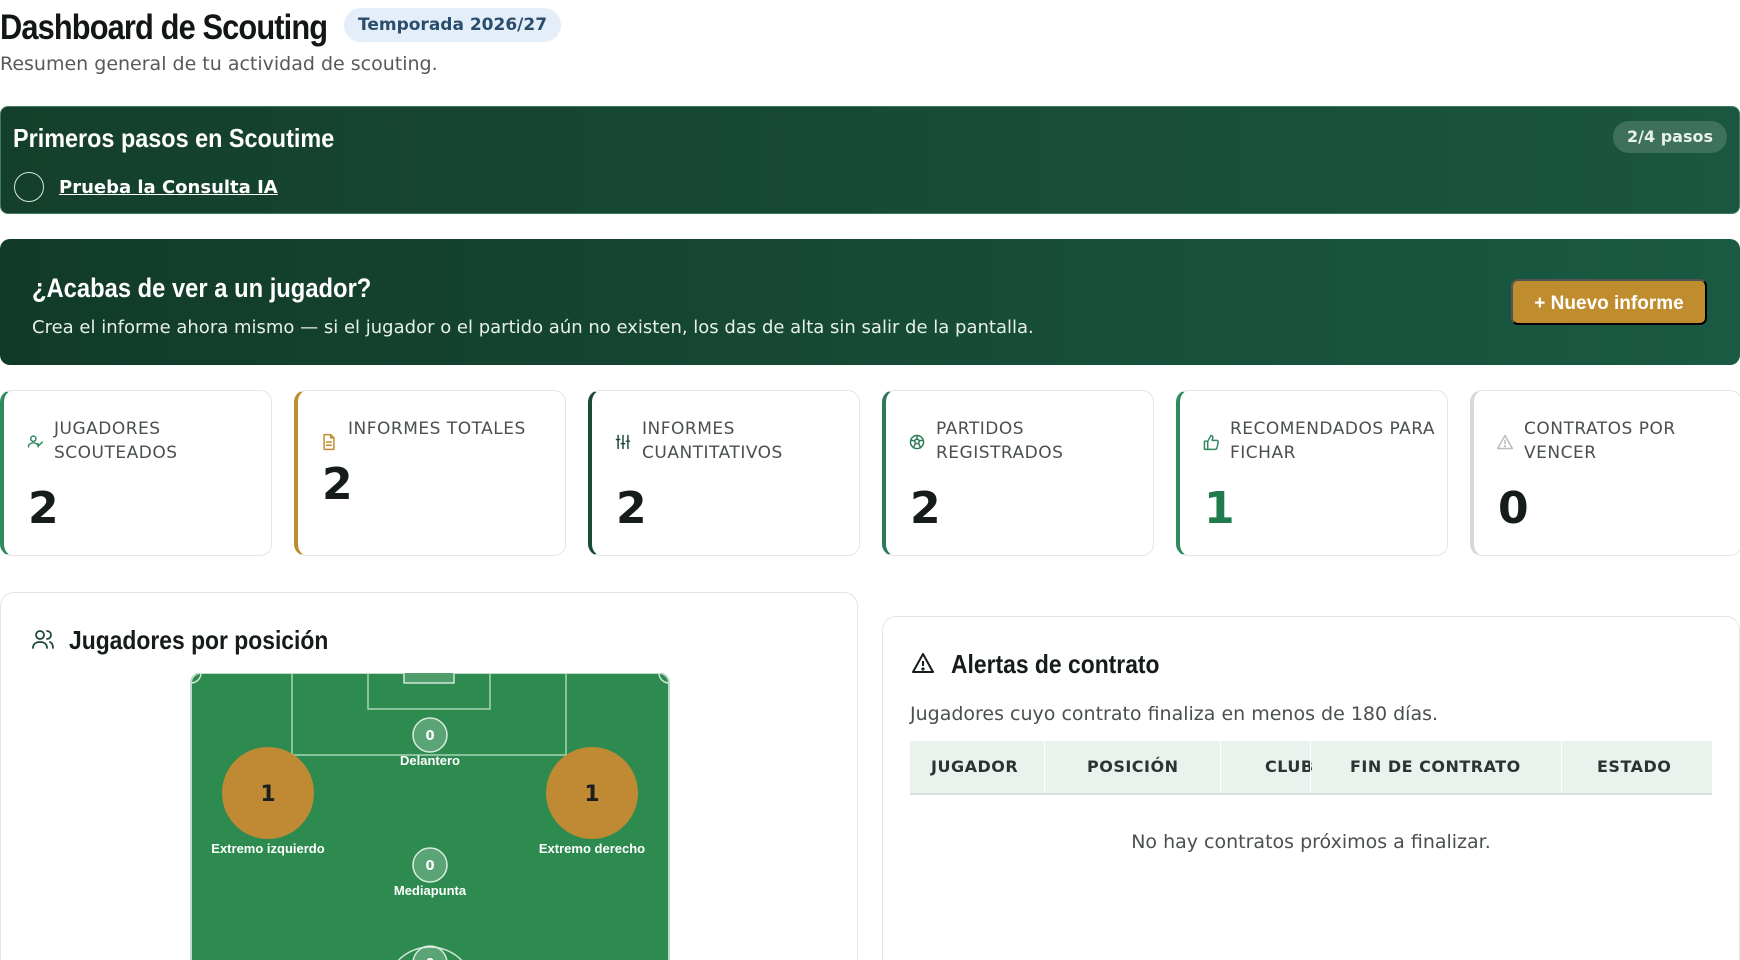 The height and width of the screenshot is (960, 1740). What do you see at coordinates (1055, 664) in the screenshot?
I see `alerts-title: Alertas de contrato` at bounding box center [1055, 664].